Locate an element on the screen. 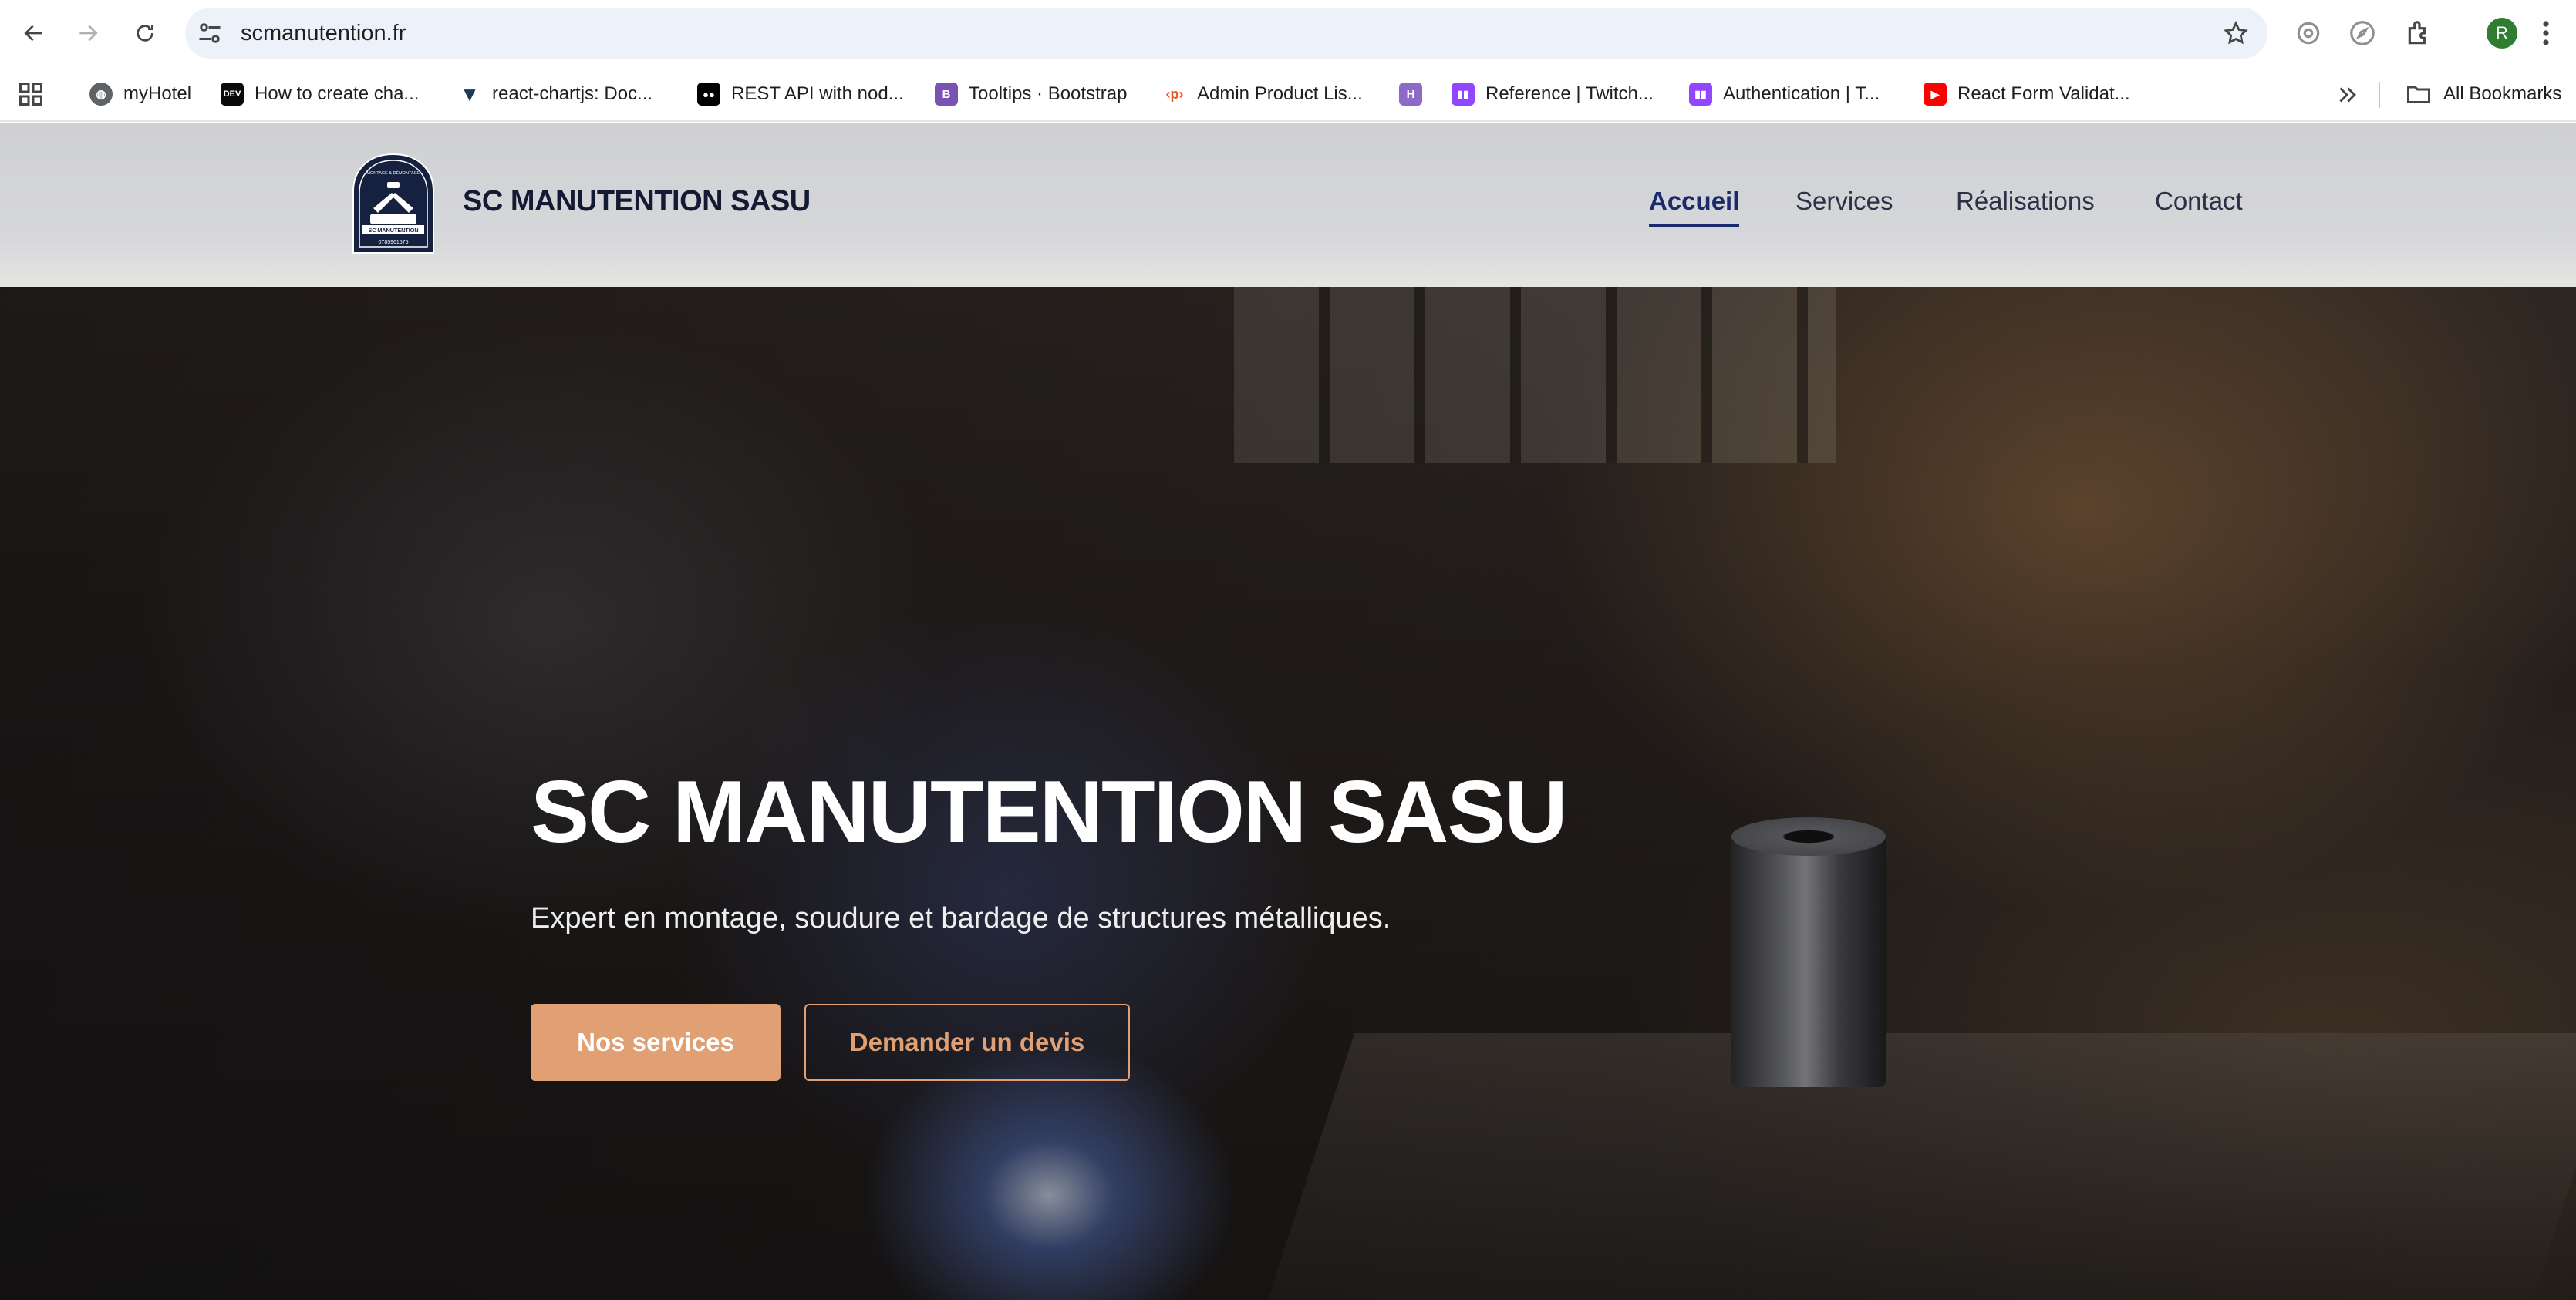  hero-title: SC MANUTENTION SASU is located at coordinates (1049, 812).